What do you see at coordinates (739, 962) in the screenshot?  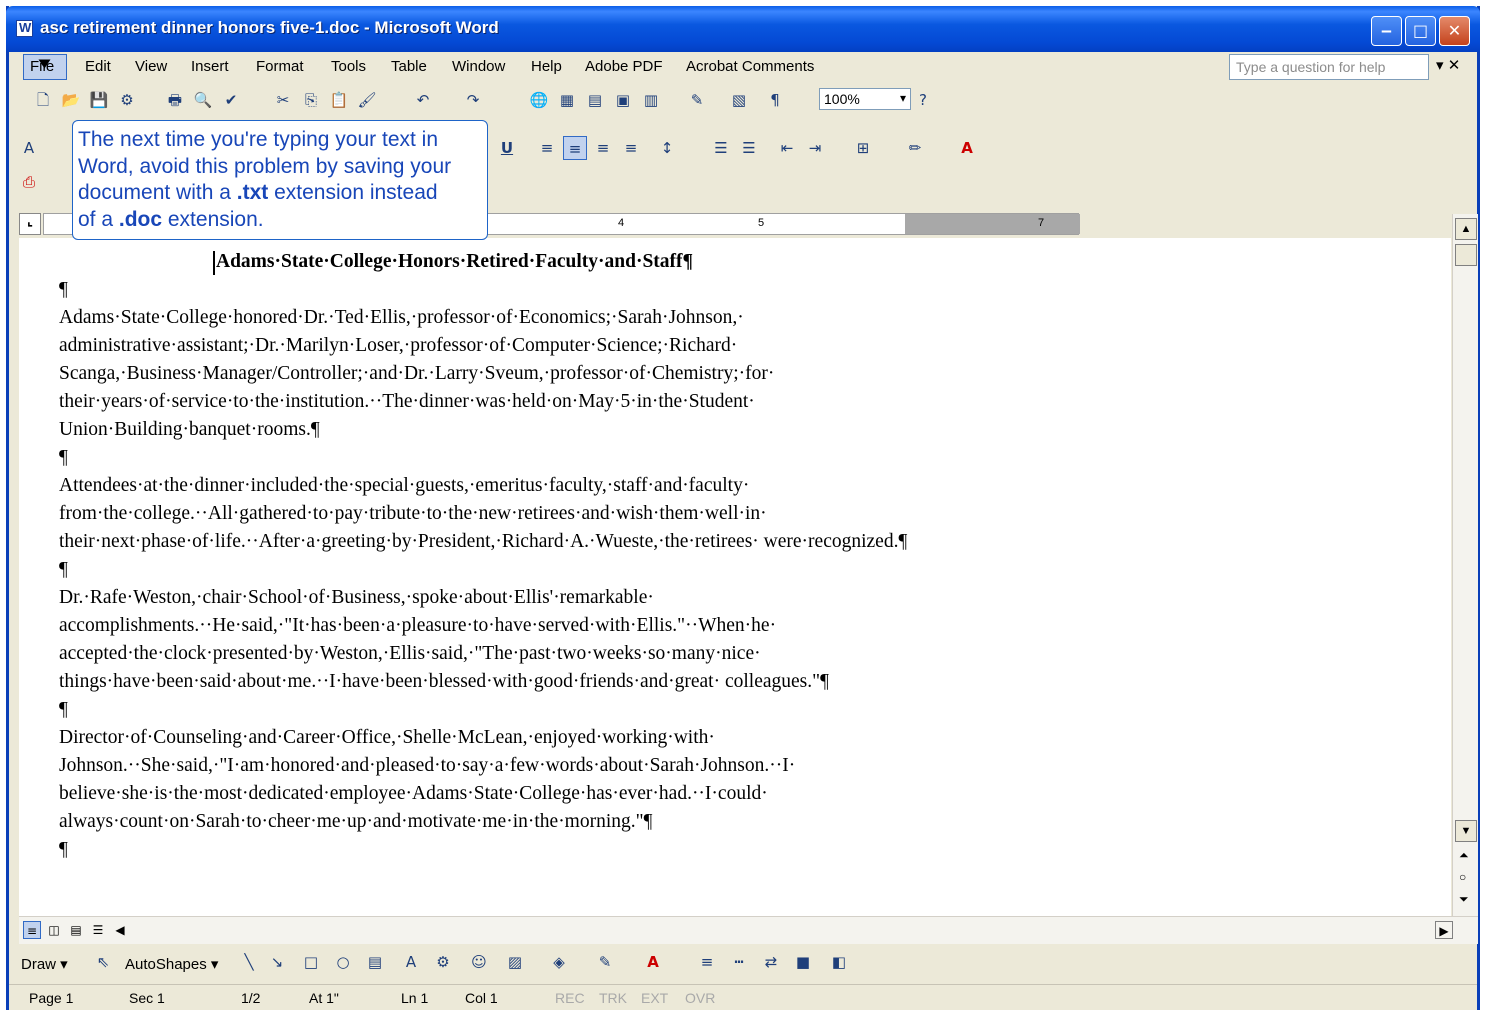 I see `dash-style-icon: ┅` at bounding box center [739, 962].